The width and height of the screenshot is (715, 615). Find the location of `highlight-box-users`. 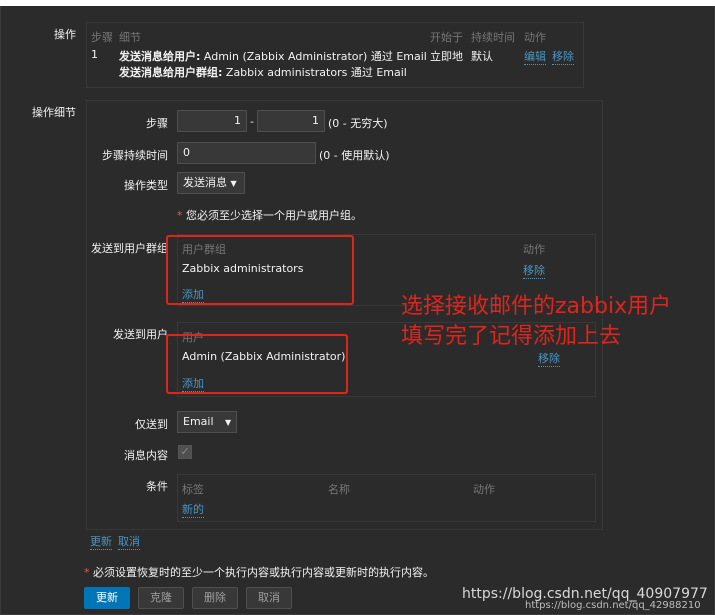

highlight-box-users is located at coordinates (257, 364).